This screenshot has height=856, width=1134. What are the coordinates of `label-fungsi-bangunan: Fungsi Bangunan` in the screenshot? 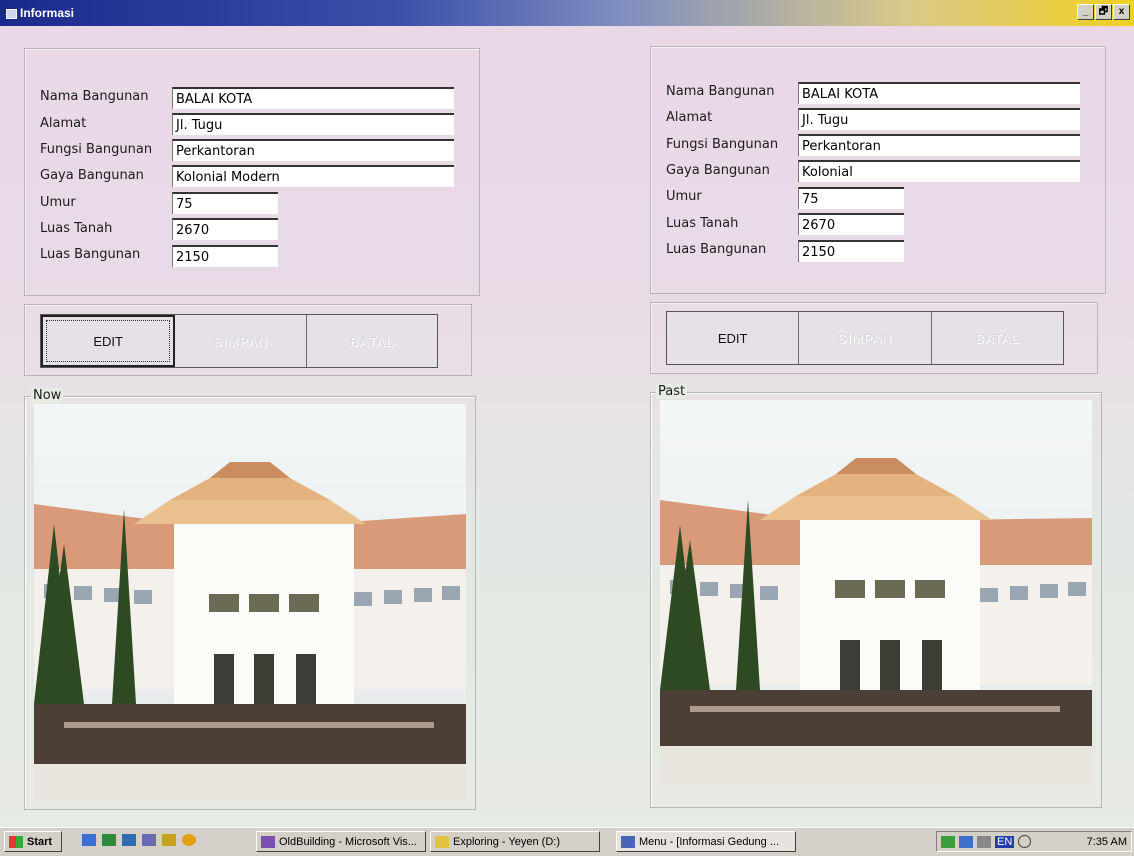 It's located at (96, 149).